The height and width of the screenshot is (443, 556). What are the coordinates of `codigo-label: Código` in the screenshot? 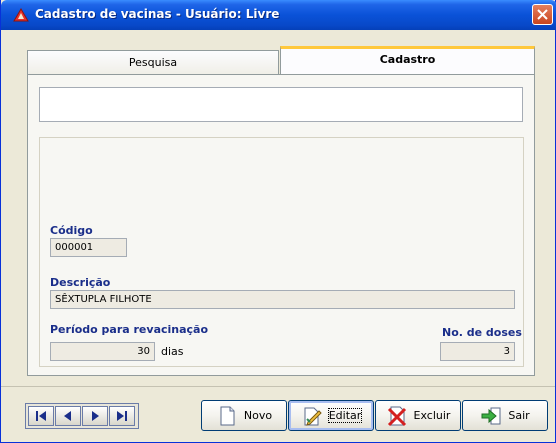 It's located at (71, 230).